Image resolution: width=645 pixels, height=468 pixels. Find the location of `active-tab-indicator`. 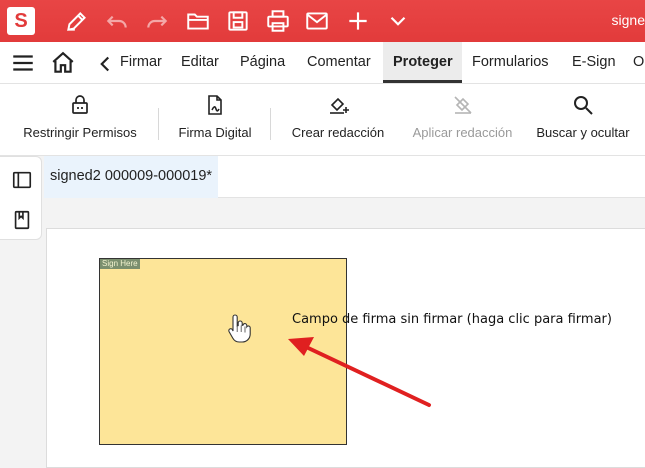

active-tab-indicator is located at coordinates (422, 81).